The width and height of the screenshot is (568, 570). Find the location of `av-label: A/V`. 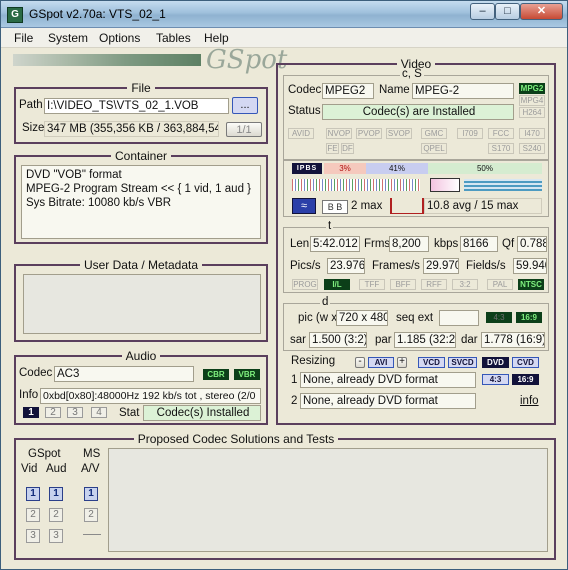

av-label: A/V is located at coordinates (90, 469).